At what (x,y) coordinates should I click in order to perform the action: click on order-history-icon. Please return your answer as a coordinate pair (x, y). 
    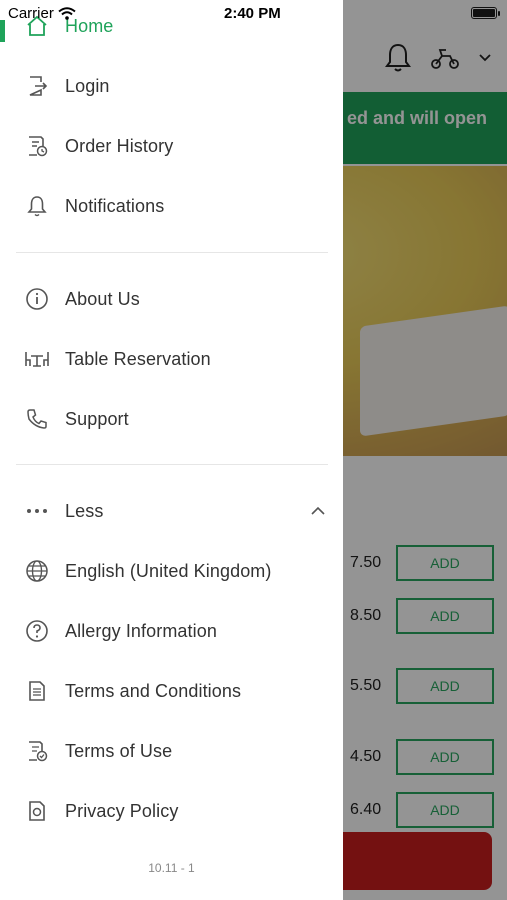
    Looking at the image, I should click on (37, 146).